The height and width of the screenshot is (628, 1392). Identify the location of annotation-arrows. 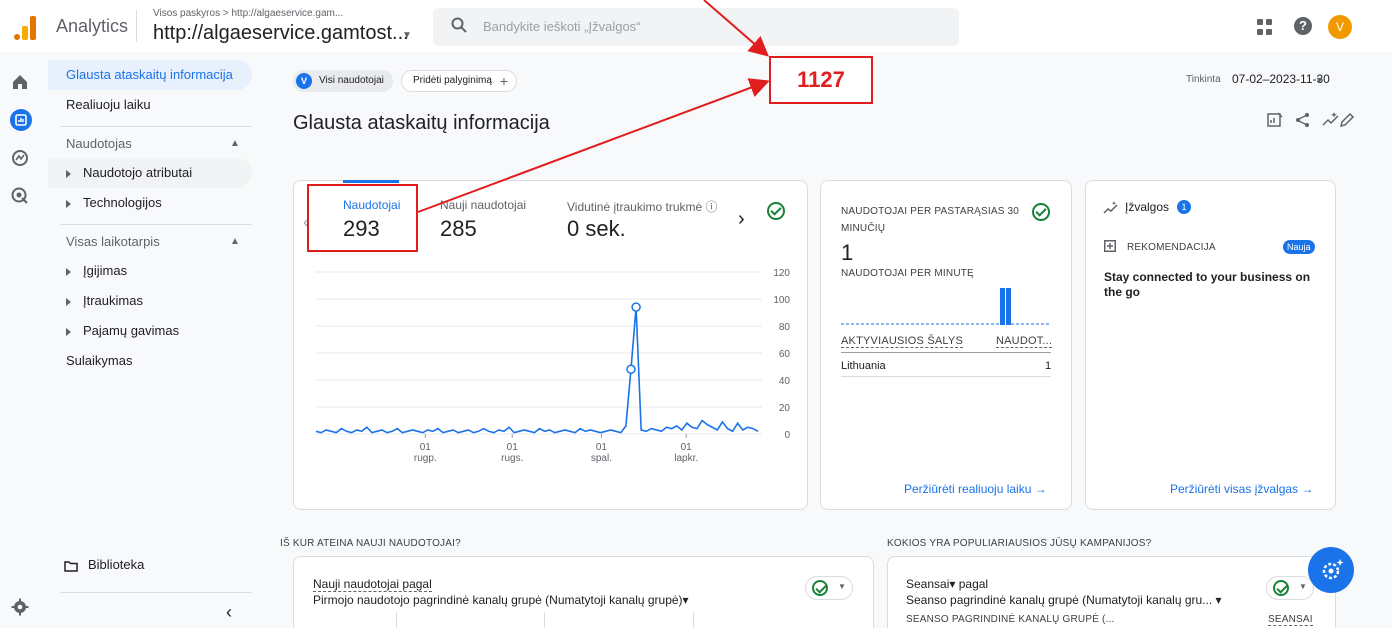
(593, 106).